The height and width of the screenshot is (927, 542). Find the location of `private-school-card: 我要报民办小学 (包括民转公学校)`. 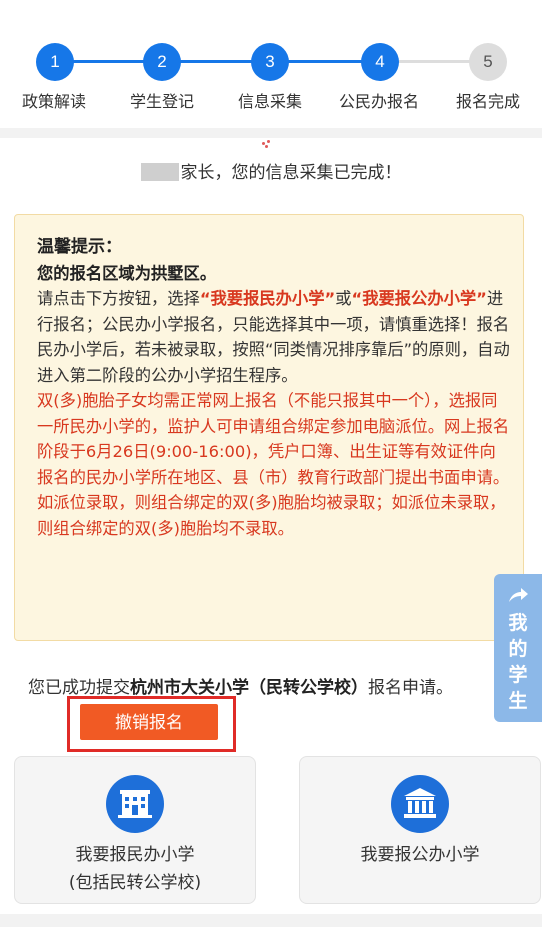

private-school-card: 我要报民办小学 (包括民转公学校) is located at coordinates (135, 830).